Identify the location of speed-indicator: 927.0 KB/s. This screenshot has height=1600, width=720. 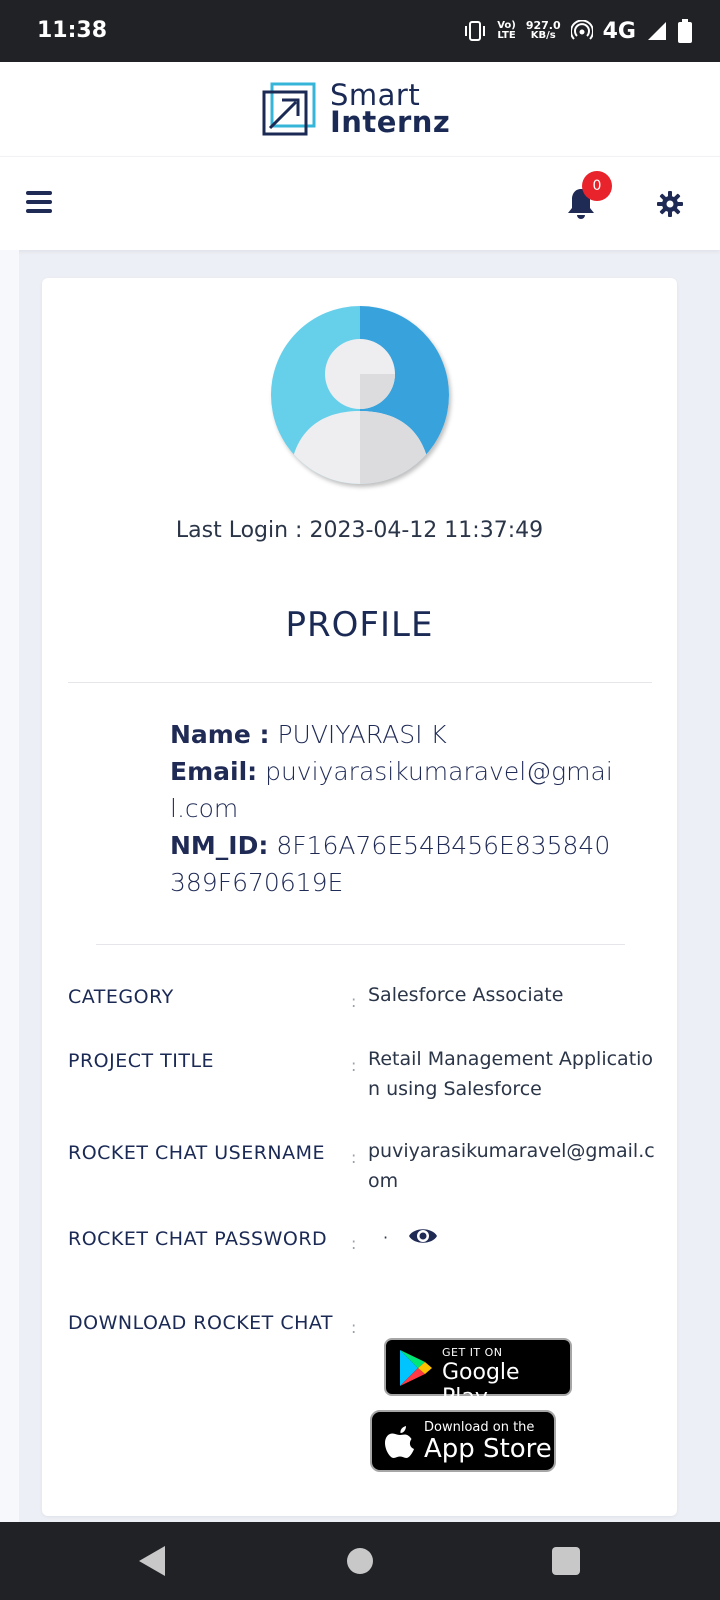
(543, 30).